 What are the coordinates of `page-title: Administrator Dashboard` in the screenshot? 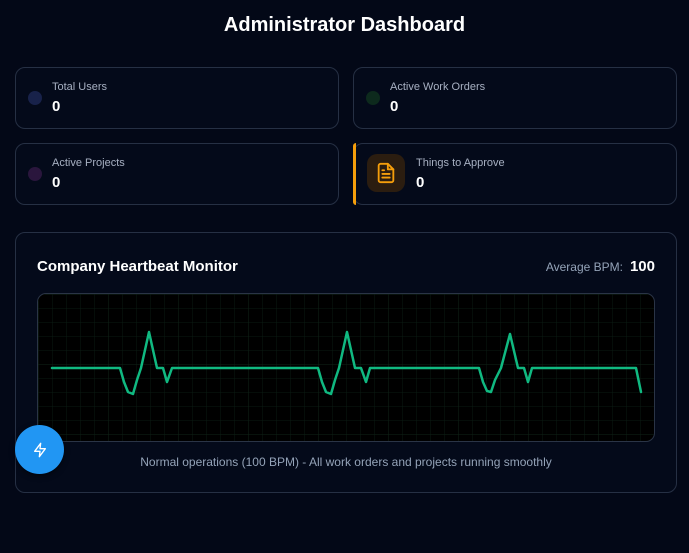 It's located at (344, 25).